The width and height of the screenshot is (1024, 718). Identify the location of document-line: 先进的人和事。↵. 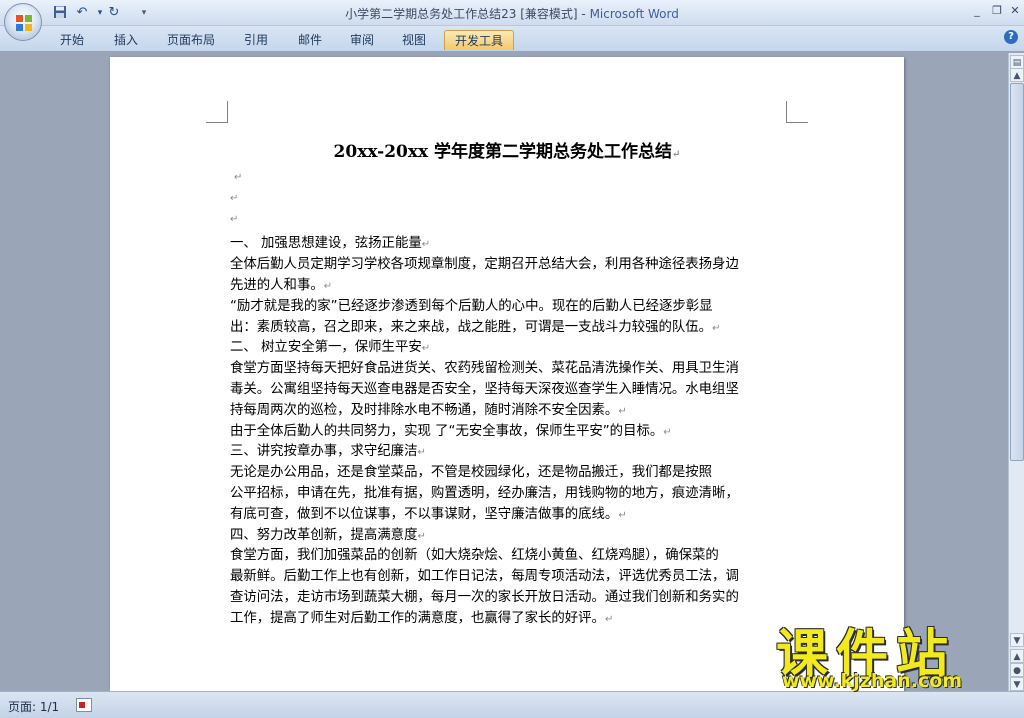
(281, 283).